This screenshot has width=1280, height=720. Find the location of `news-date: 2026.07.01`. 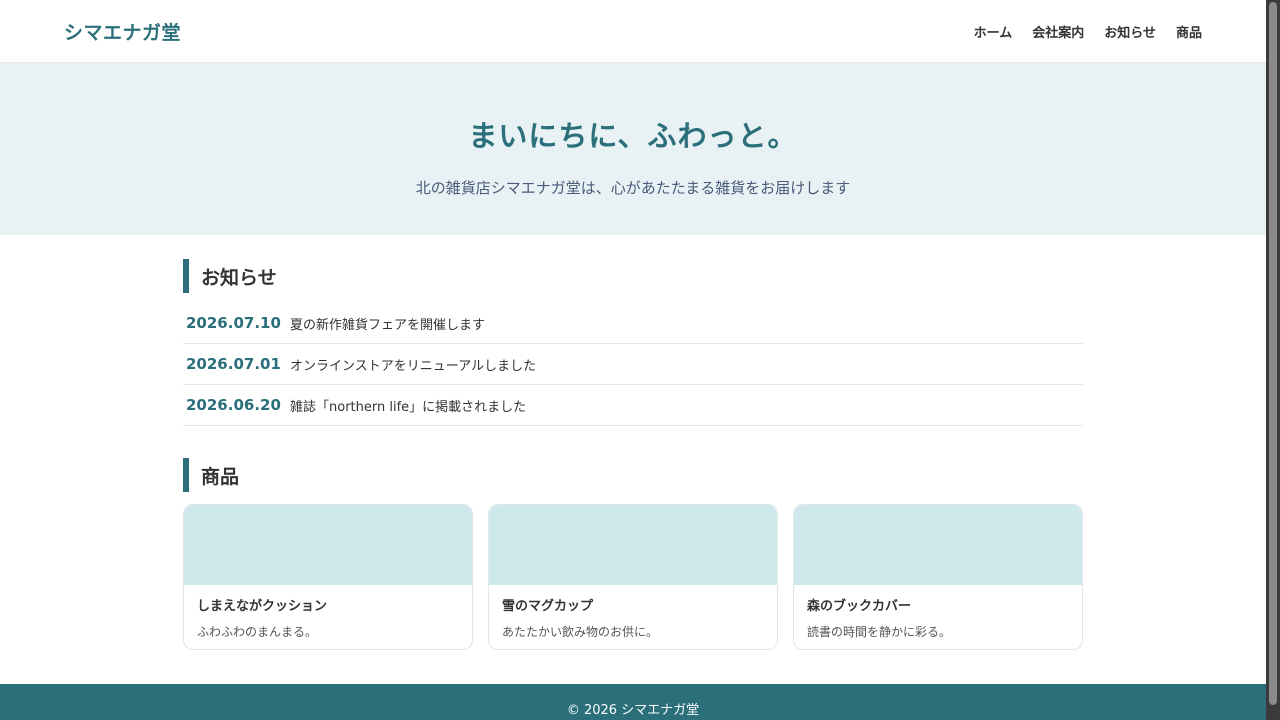

news-date: 2026.07.01 is located at coordinates (233, 364).